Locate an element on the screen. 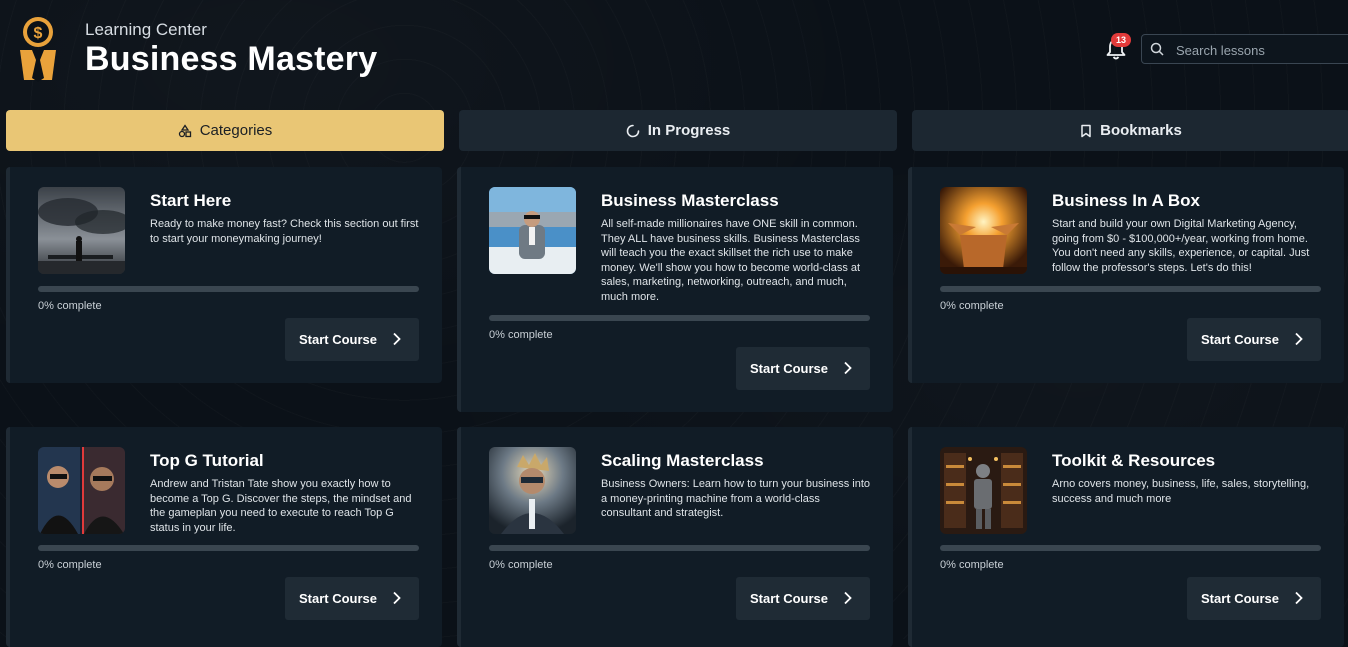  course-title: Toolkit & Resources is located at coordinates (1134, 460).